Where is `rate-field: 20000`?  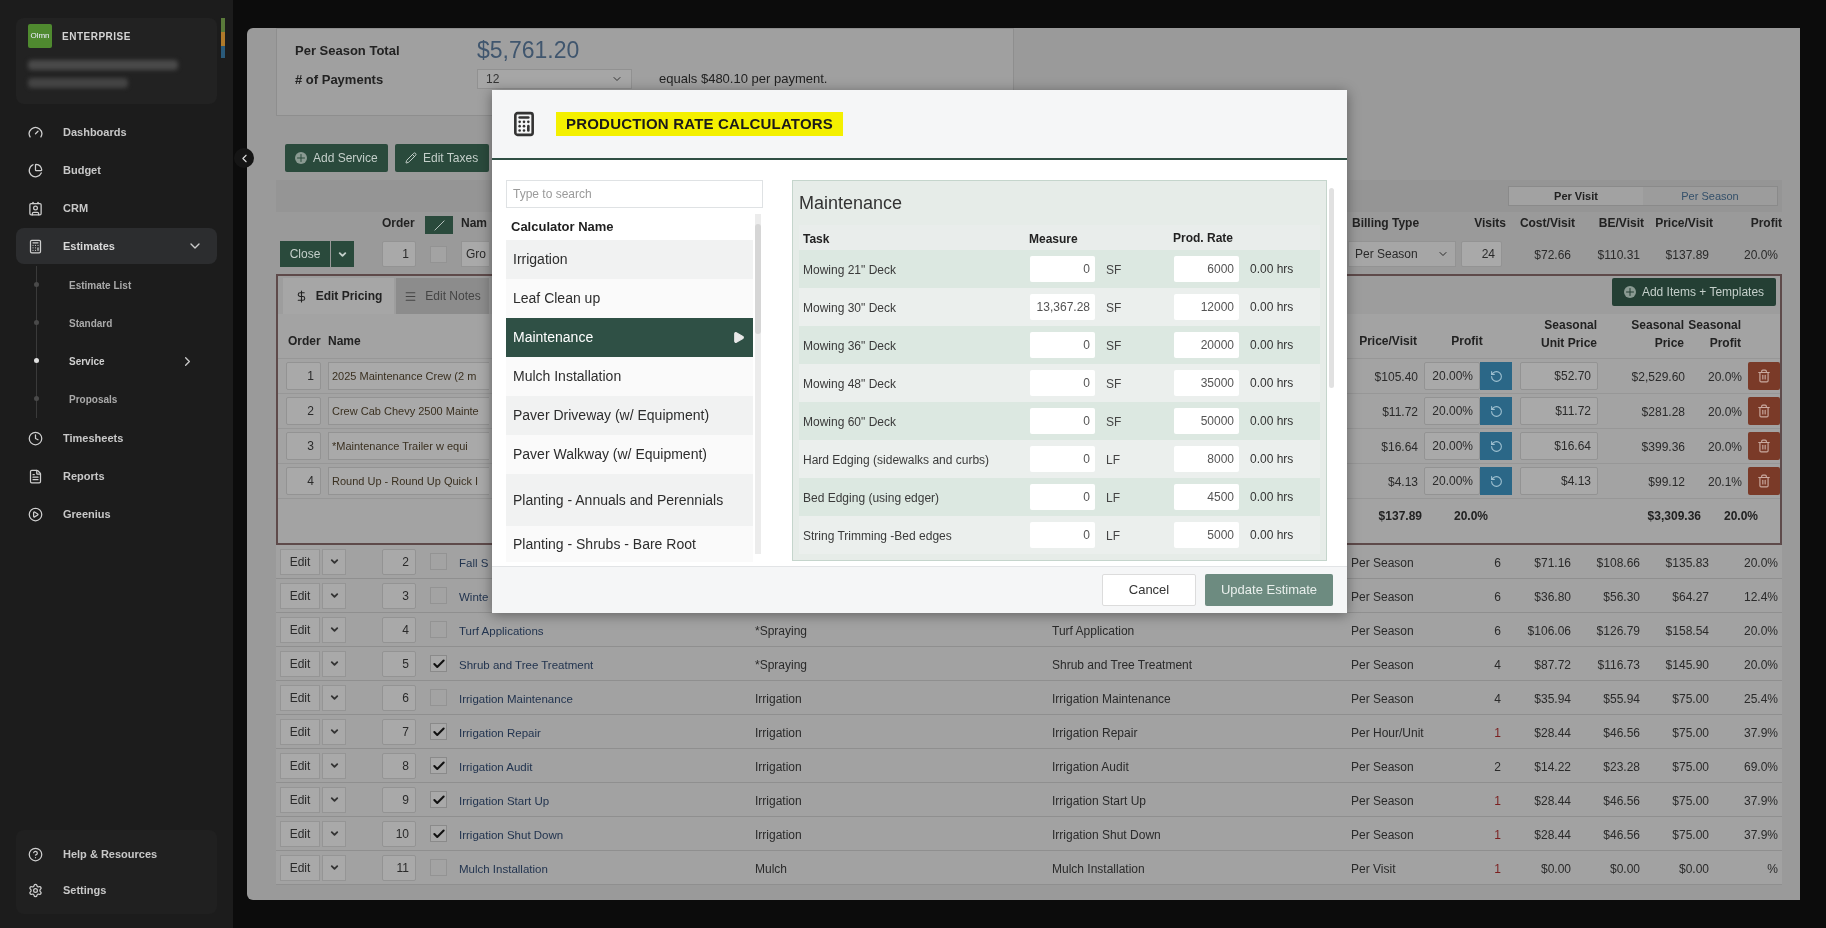 rate-field: 20000 is located at coordinates (1206, 345).